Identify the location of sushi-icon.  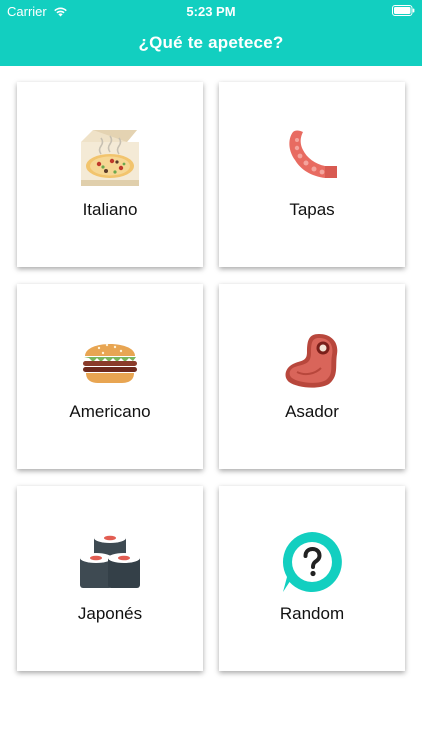
(110, 560).